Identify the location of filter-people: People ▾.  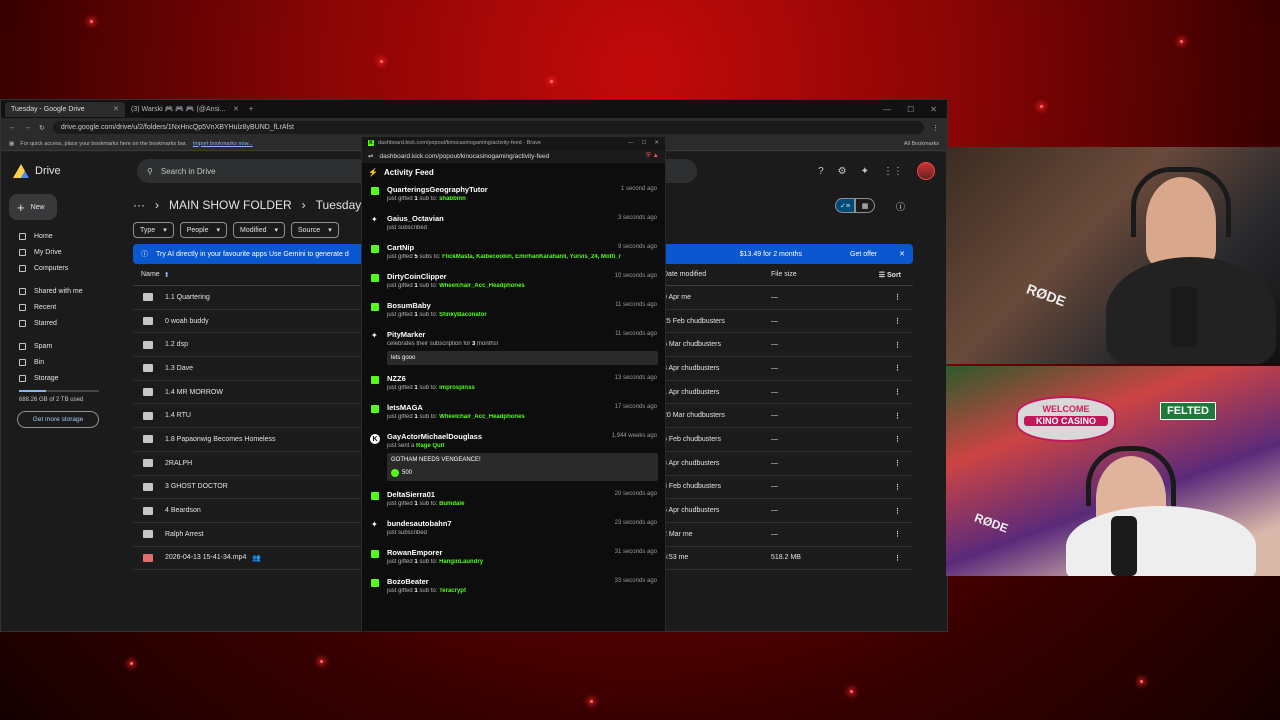
(203, 230).